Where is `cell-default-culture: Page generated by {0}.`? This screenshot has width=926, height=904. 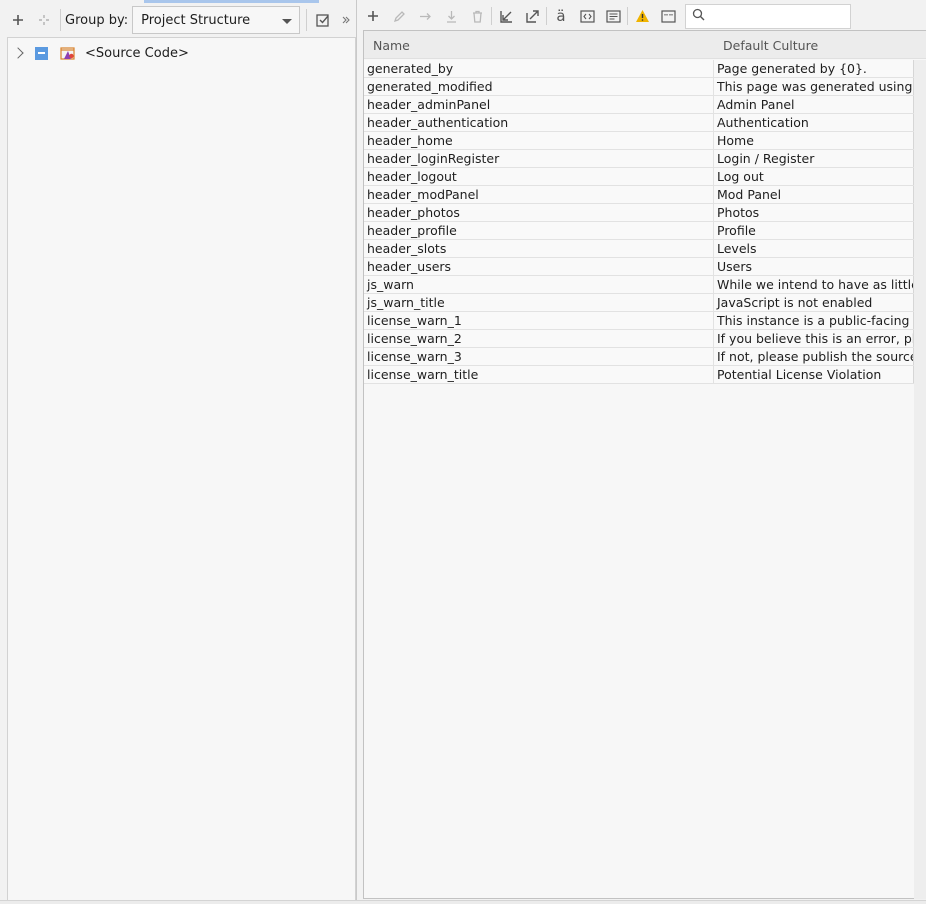
cell-default-culture: Page generated by {0}. is located at coordinates (814, 68).